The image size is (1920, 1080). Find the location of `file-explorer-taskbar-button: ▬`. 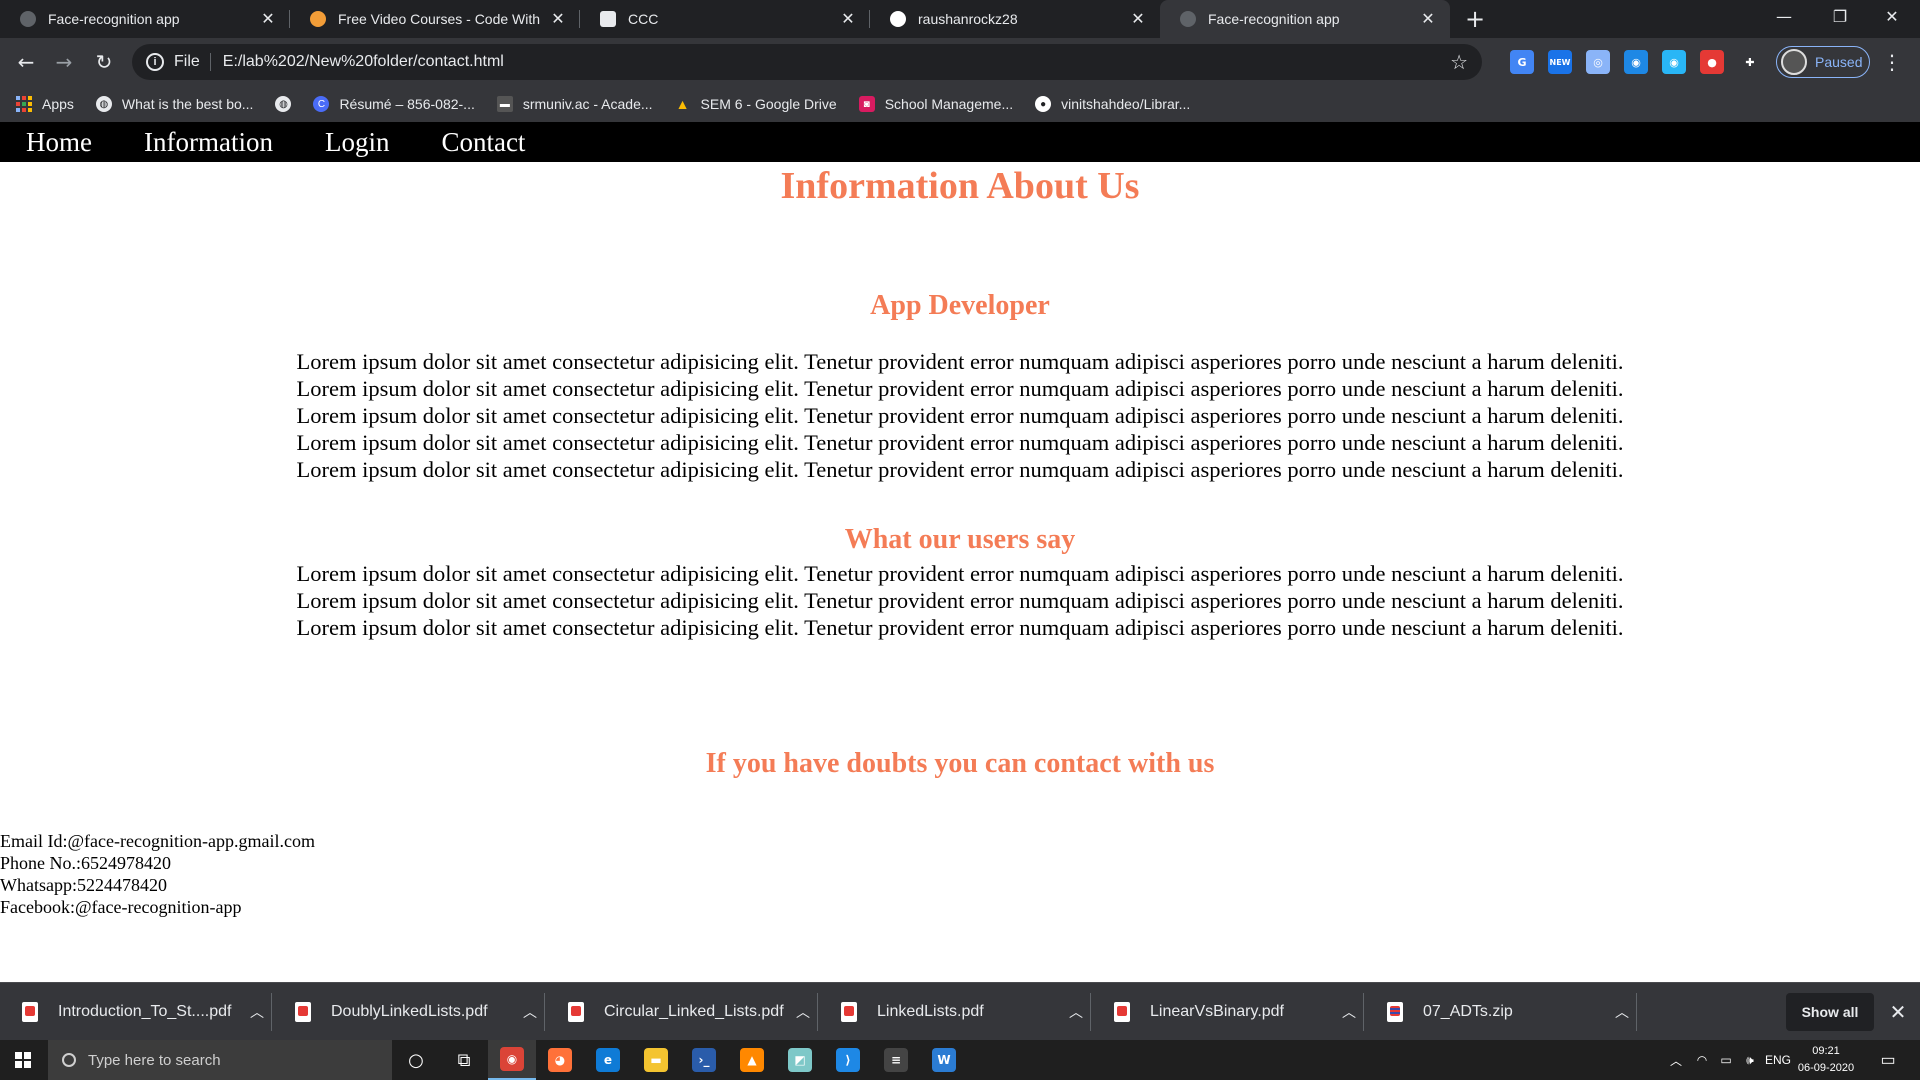

file-explorer-taskbar-button: ▬ is located at coordinates (656, 1060).